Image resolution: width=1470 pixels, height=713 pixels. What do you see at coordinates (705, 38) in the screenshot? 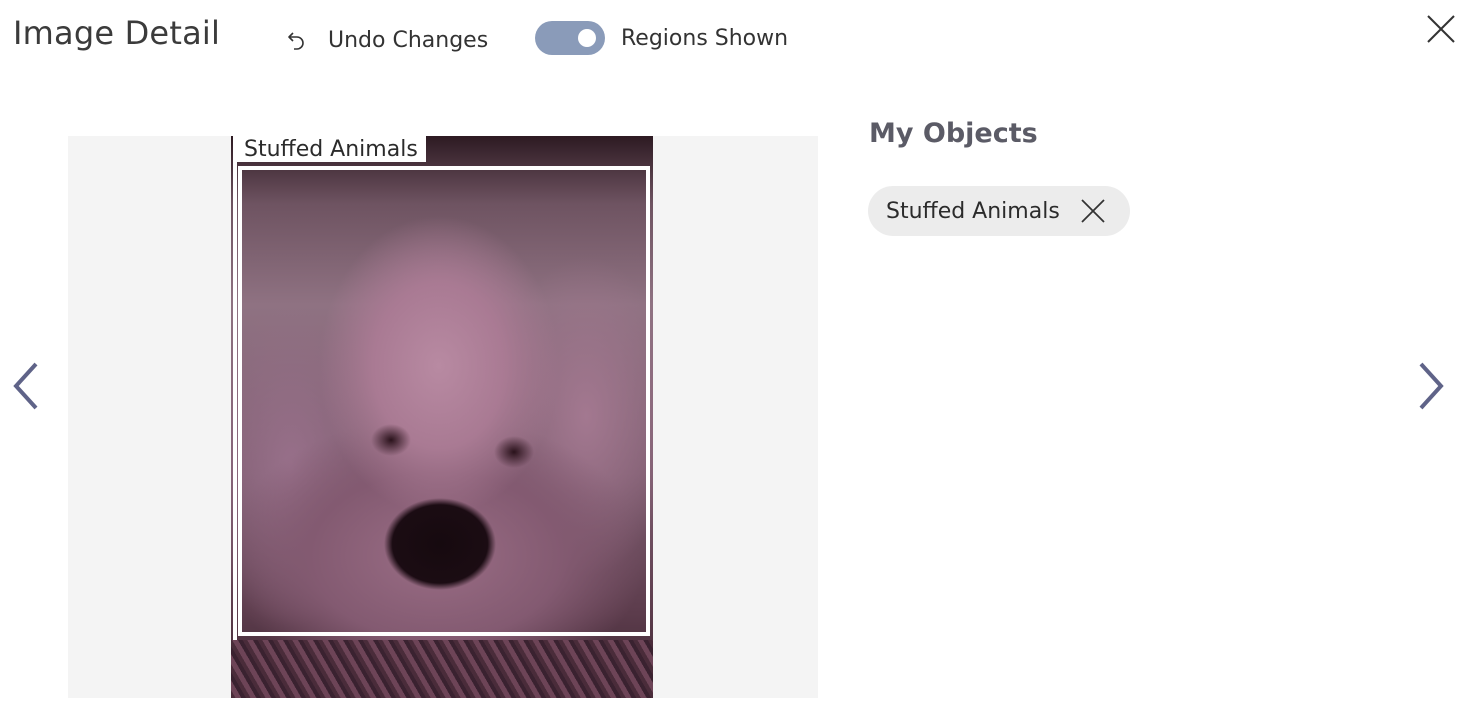
I see `regions-toggle-label: Regions Shown` at bounding box center [705, 38].